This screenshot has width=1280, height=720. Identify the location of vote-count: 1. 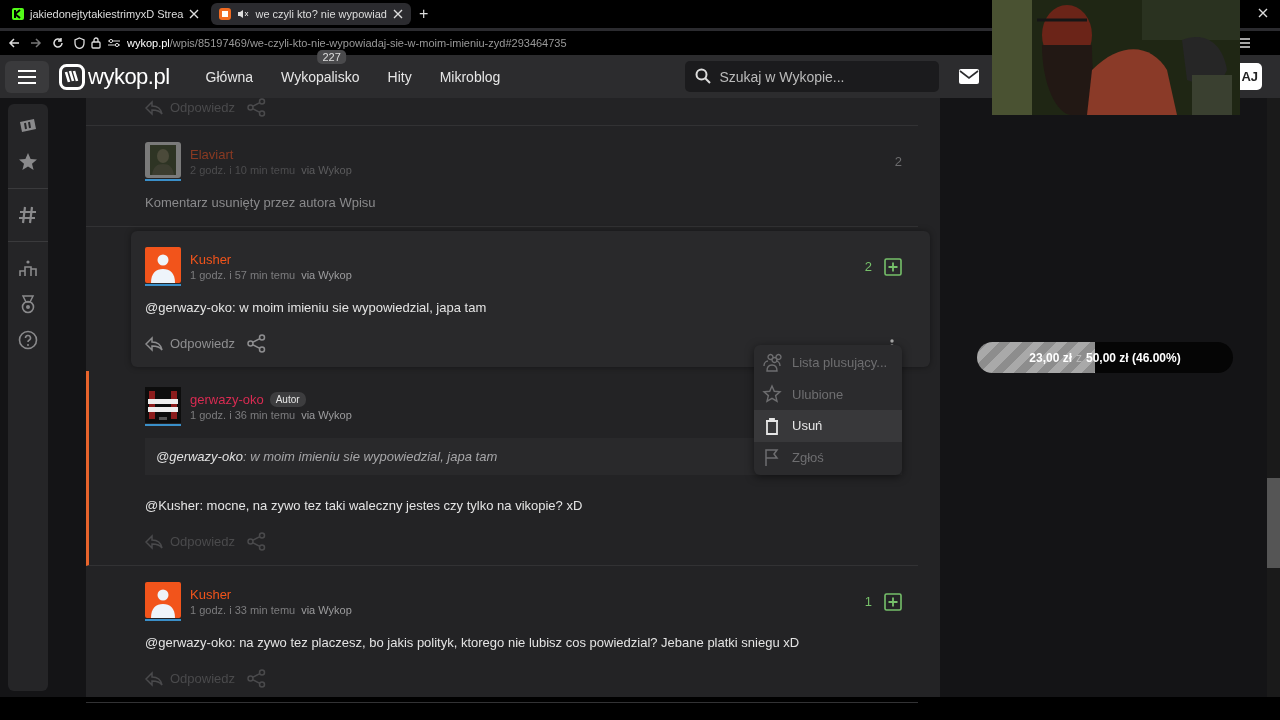
(868, 601).